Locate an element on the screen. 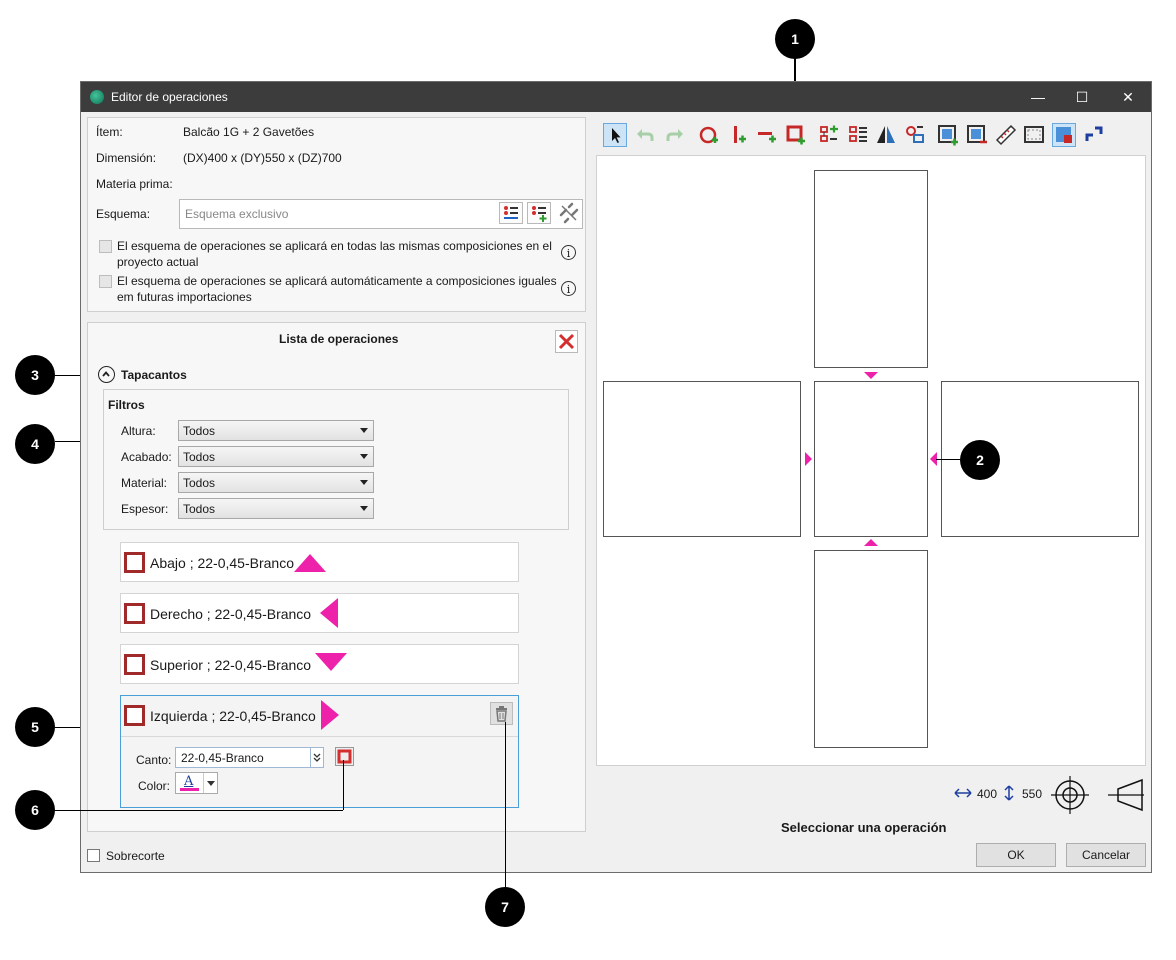  double-chevron-down-icon is located at coordinates (317, 757).